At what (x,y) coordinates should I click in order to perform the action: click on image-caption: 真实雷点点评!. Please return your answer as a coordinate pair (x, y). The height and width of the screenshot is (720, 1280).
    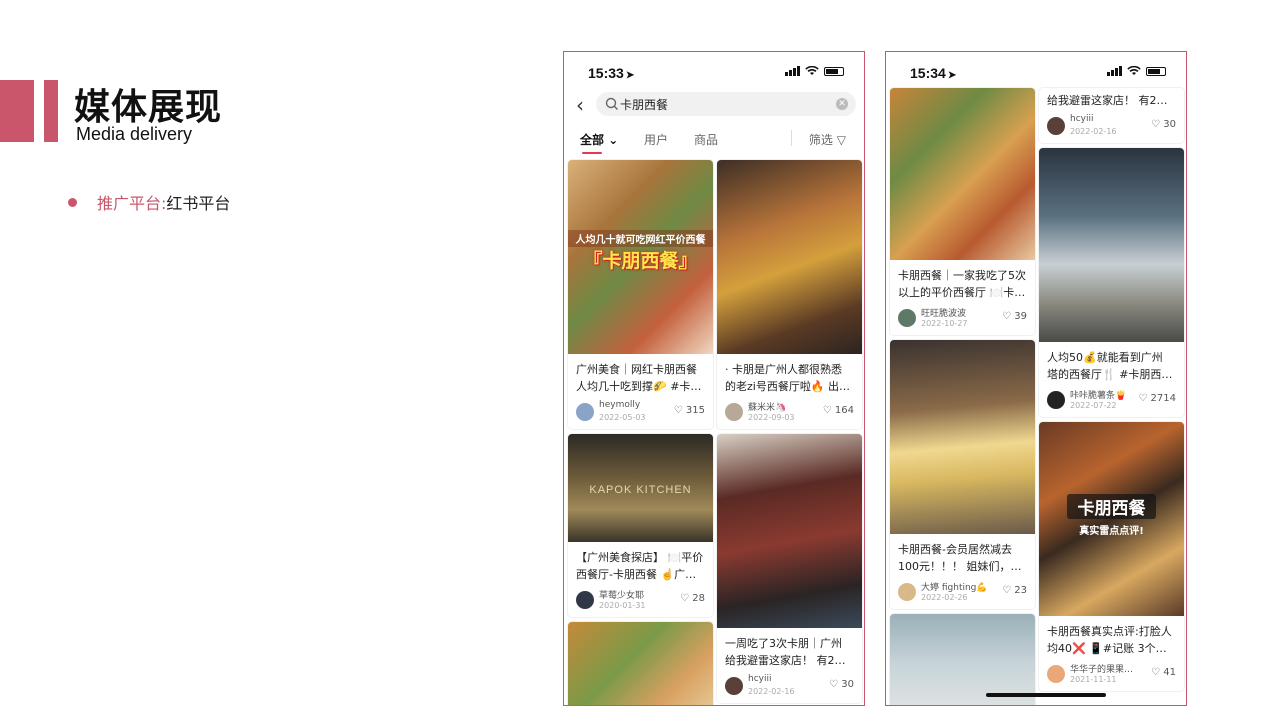
    Looking at the image, I should click on (1111, 531).